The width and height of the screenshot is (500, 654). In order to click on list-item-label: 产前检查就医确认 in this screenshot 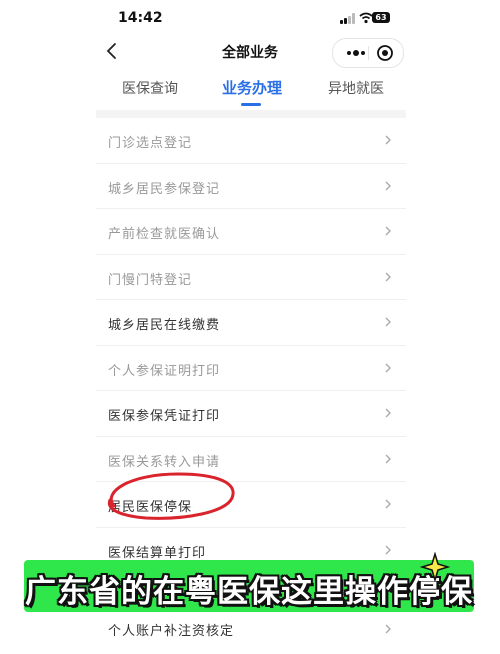, I will do `click(164, 234)`.